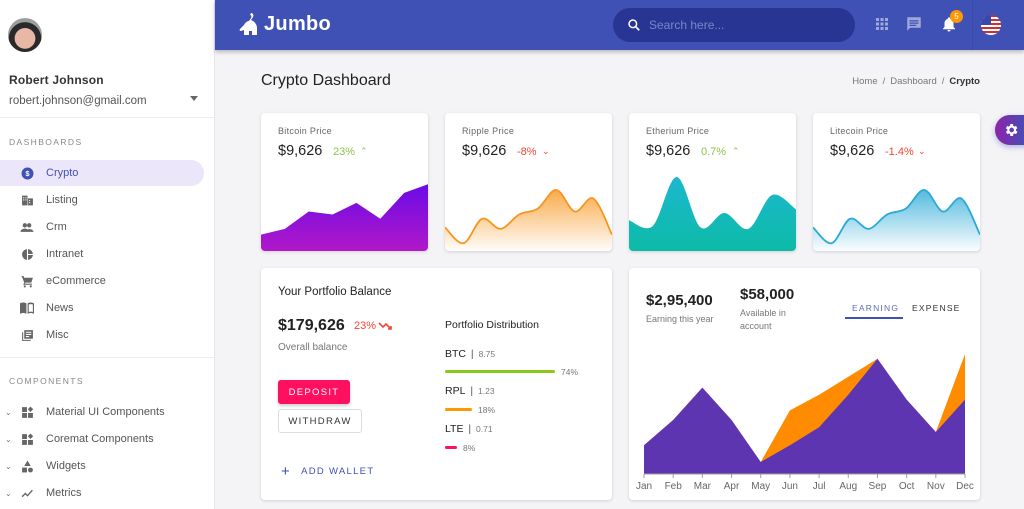 The height and width of the screenshot is (509, 1024). I want to click on sidebar-item-intranet: Intranet, so click(102, 254).